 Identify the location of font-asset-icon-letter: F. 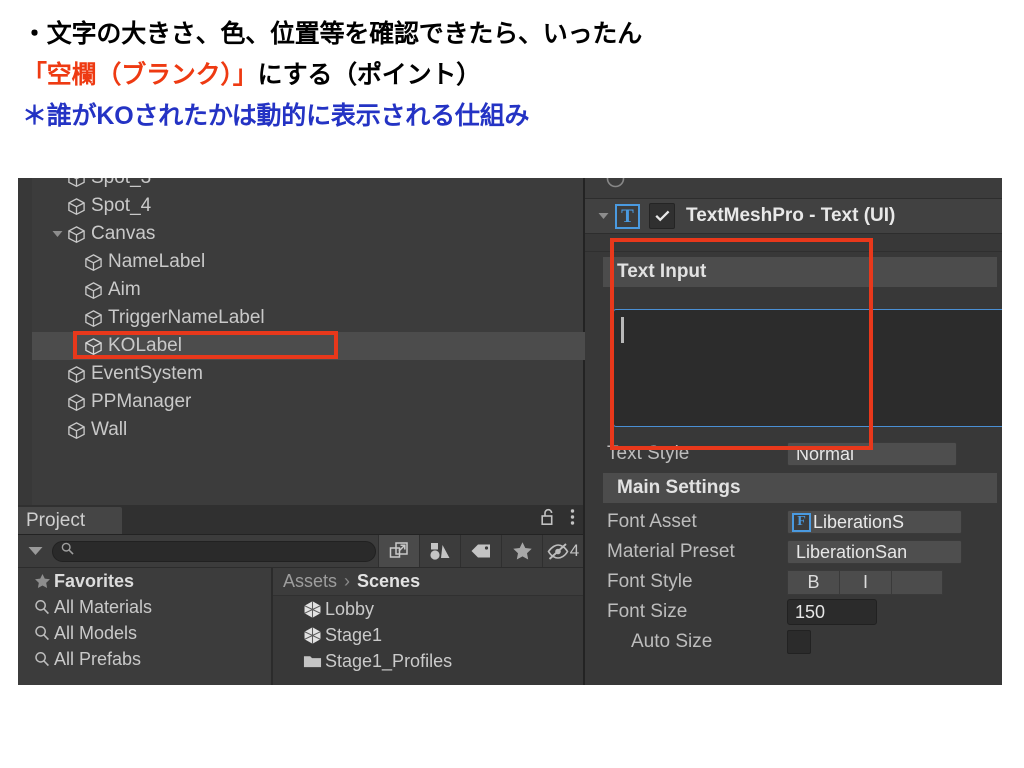
(801, 521).